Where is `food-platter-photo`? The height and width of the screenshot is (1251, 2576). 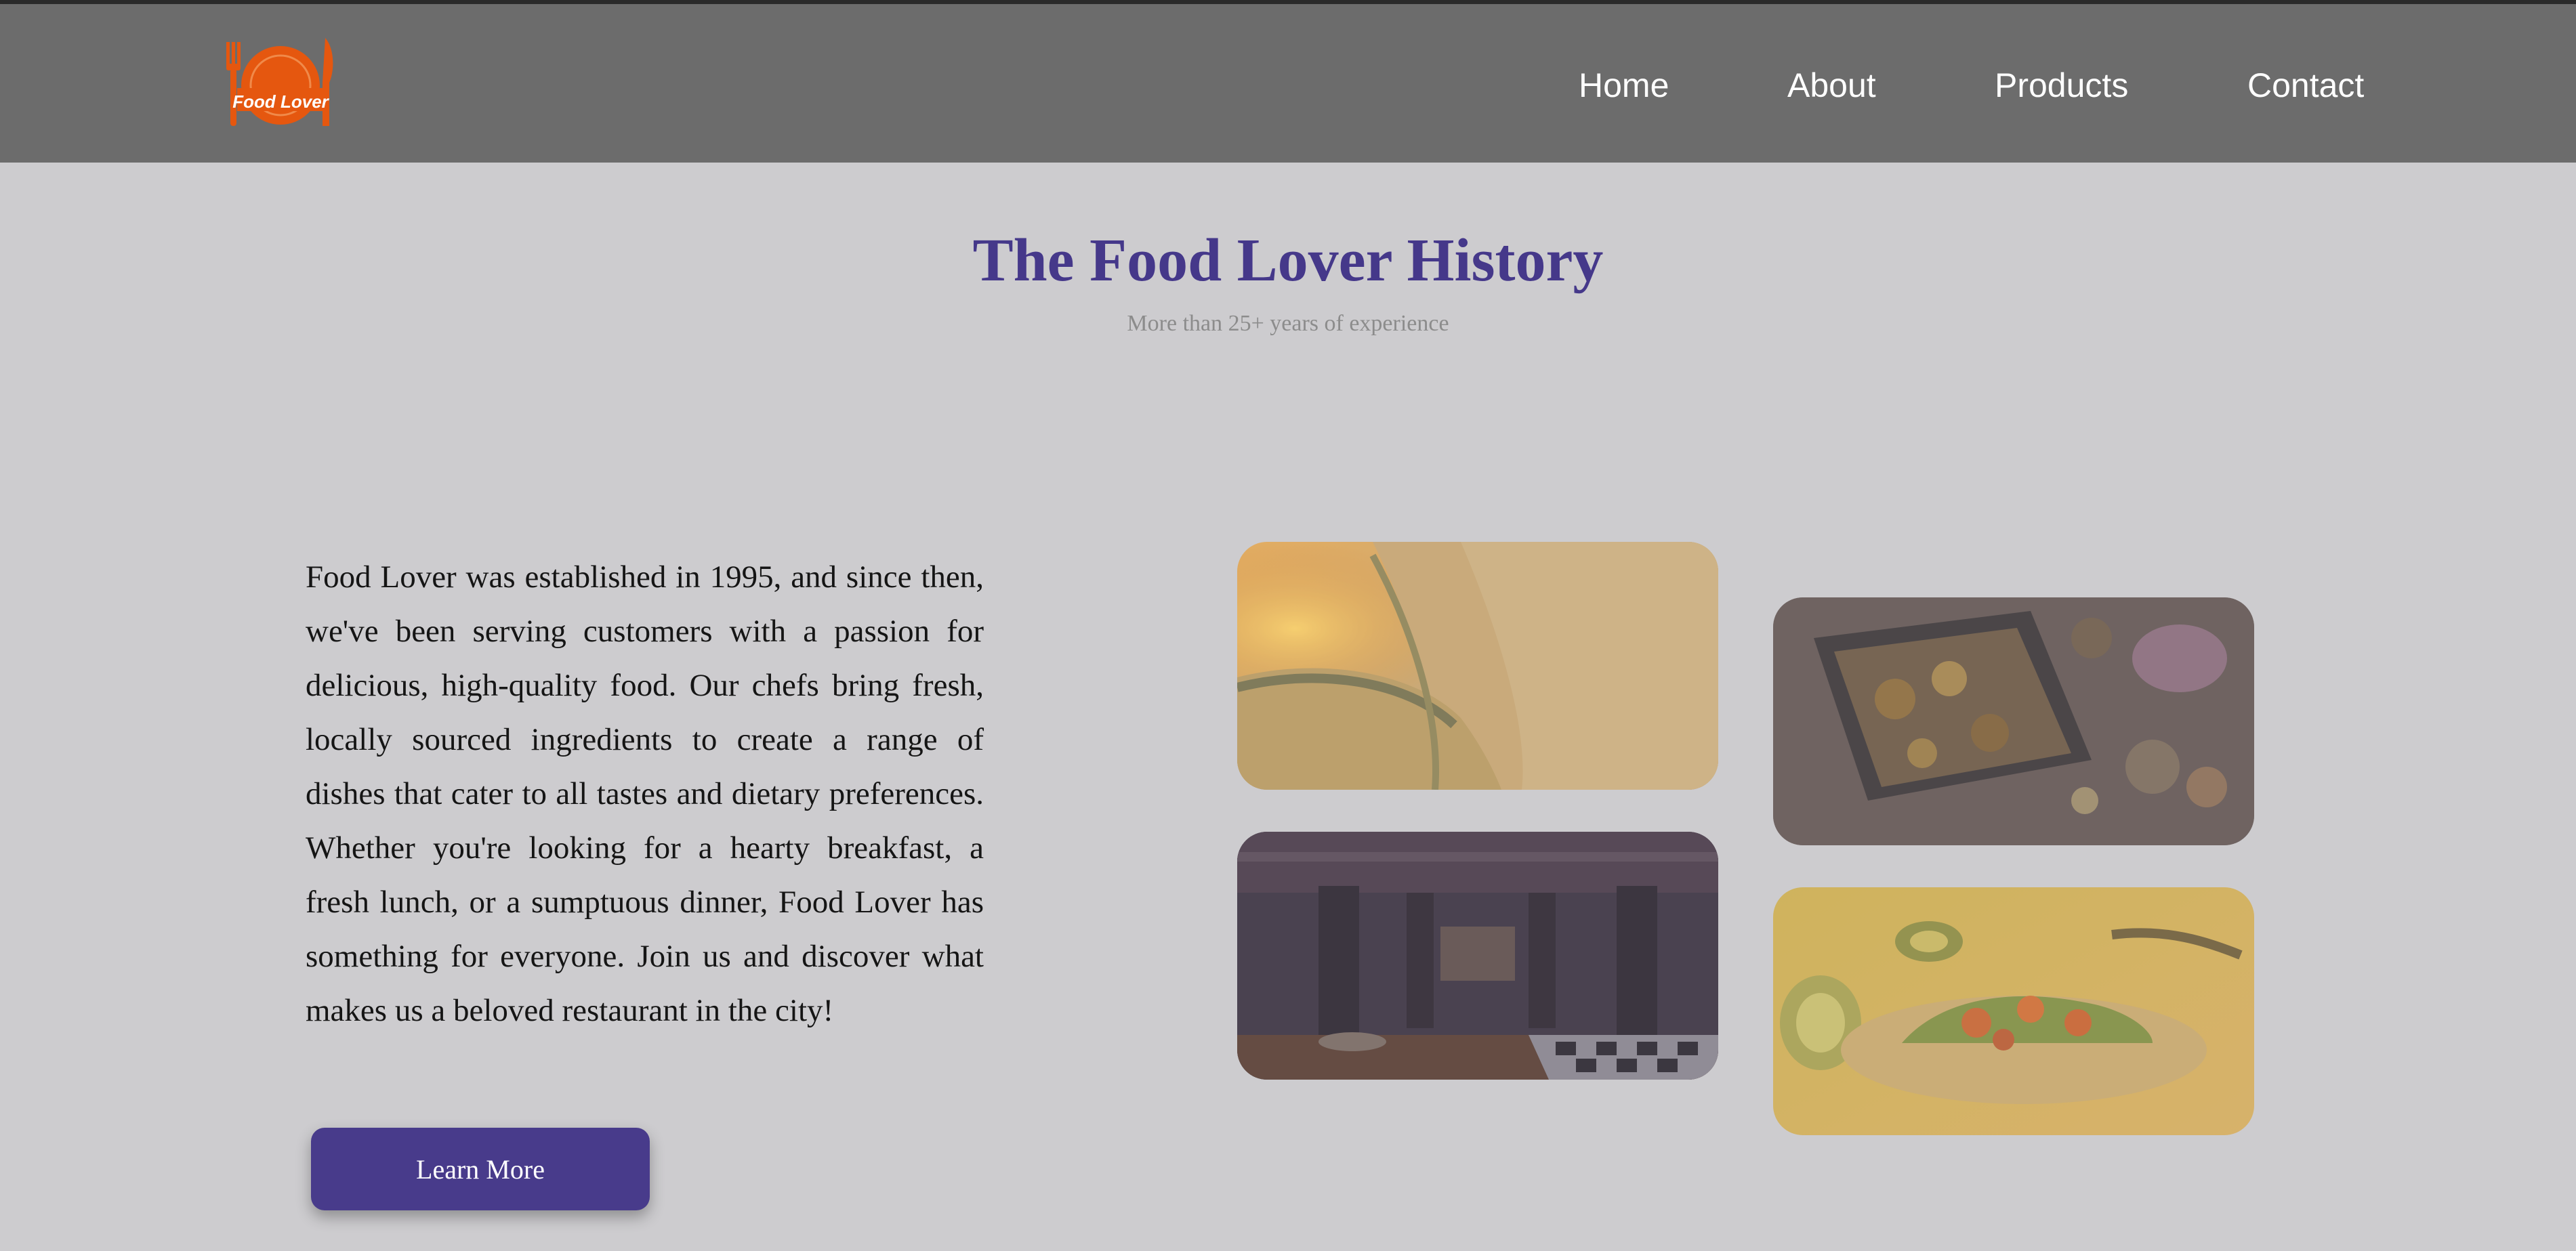
food-platter-photo is located at coordinates (2013, 721).